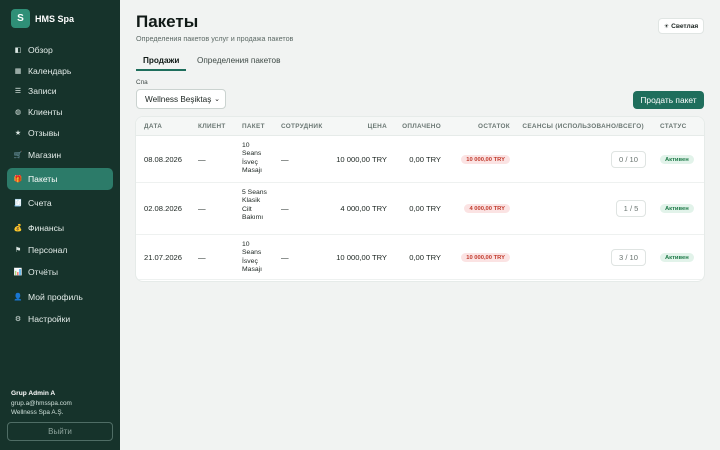  Describe the element at coordinates (43, 179) in the screenshot. I see `sidebar-item-label: Пакеты` at that location.